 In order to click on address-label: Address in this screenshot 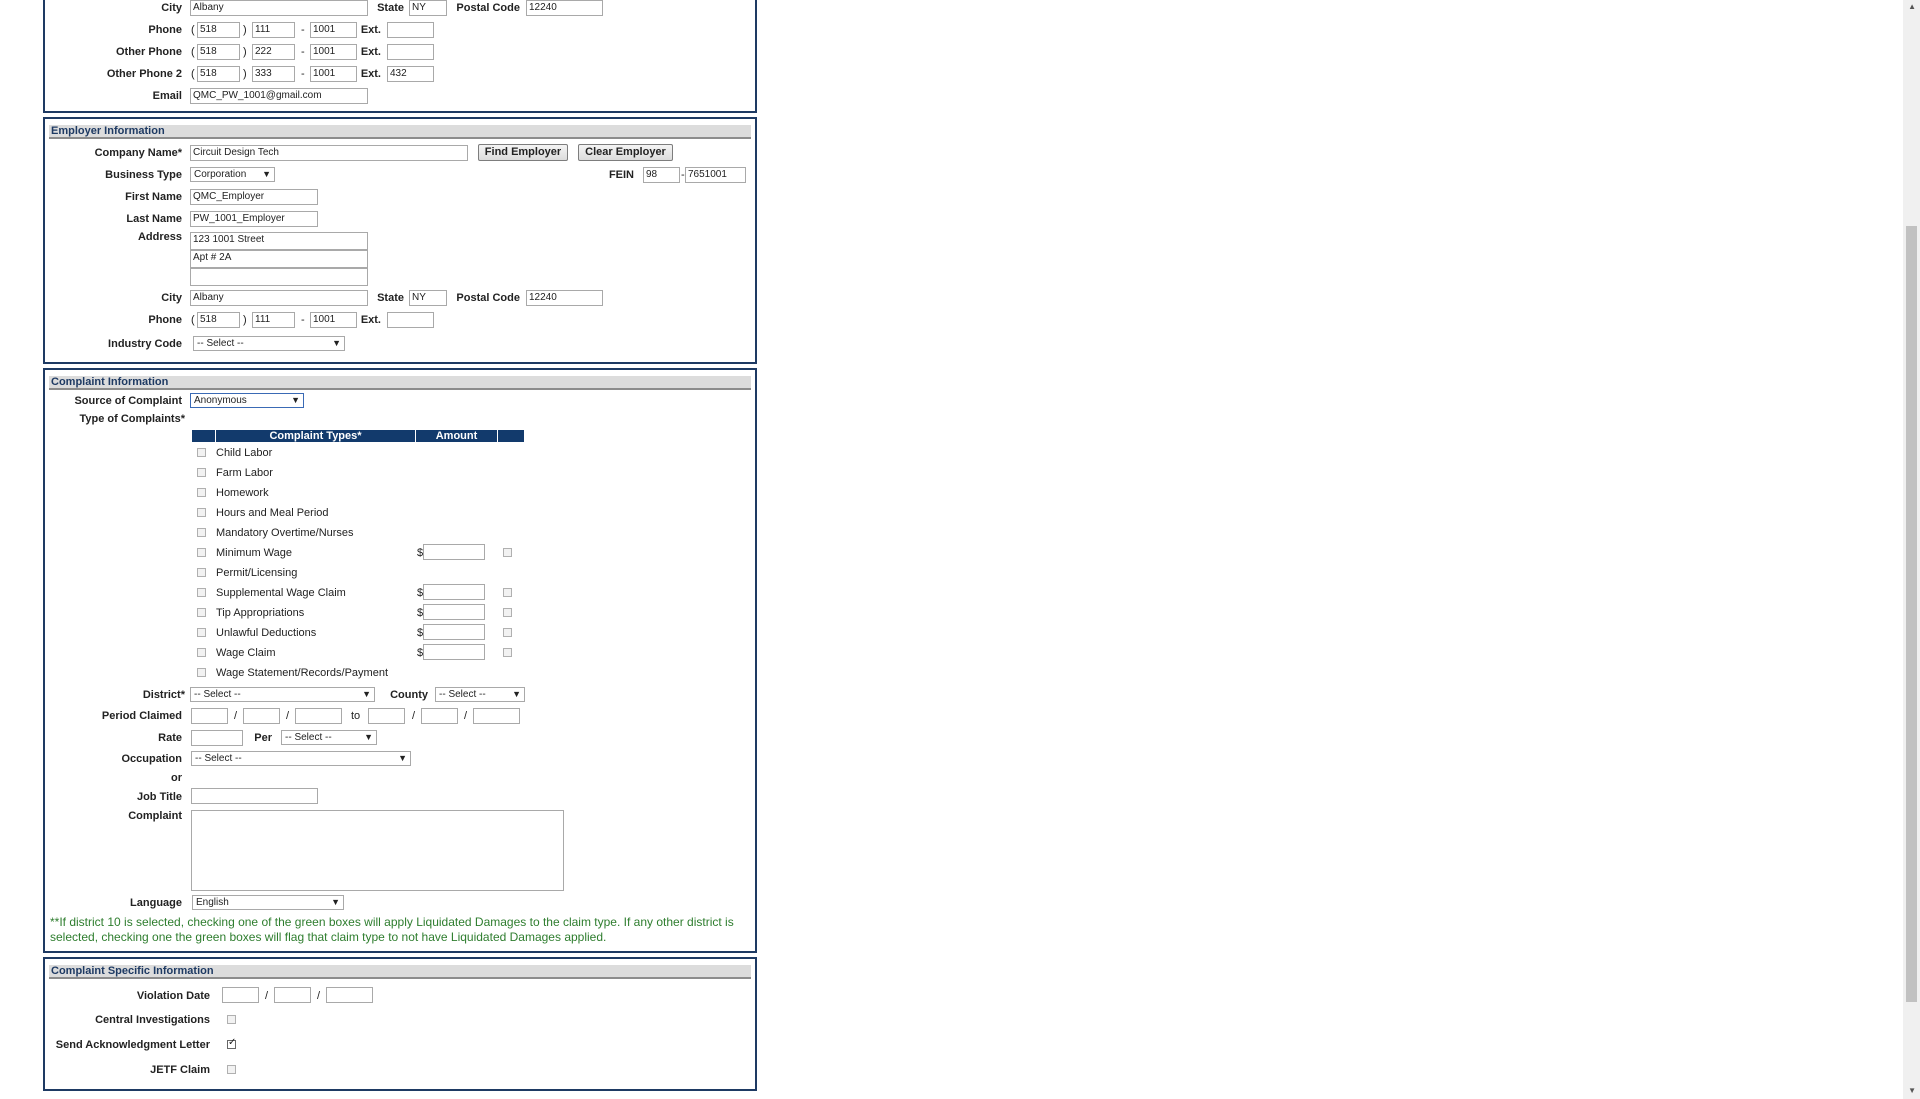, I will do `click(159, 237)`.